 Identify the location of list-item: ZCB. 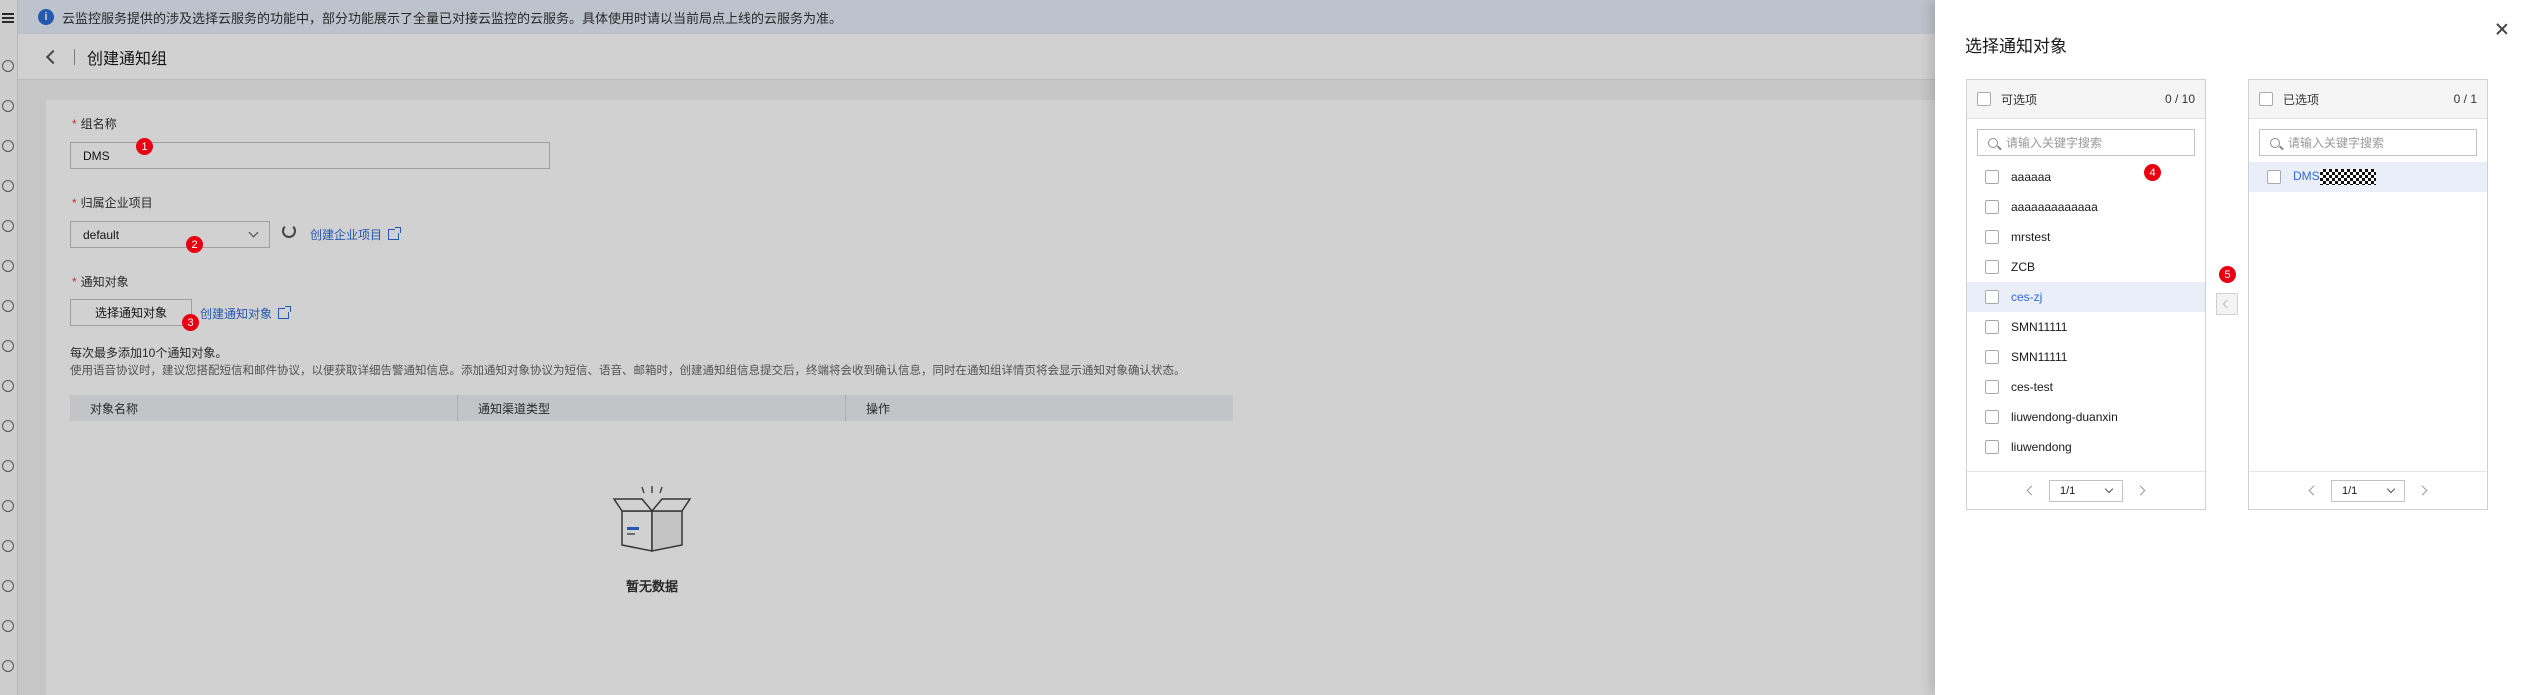
(2086, 267).